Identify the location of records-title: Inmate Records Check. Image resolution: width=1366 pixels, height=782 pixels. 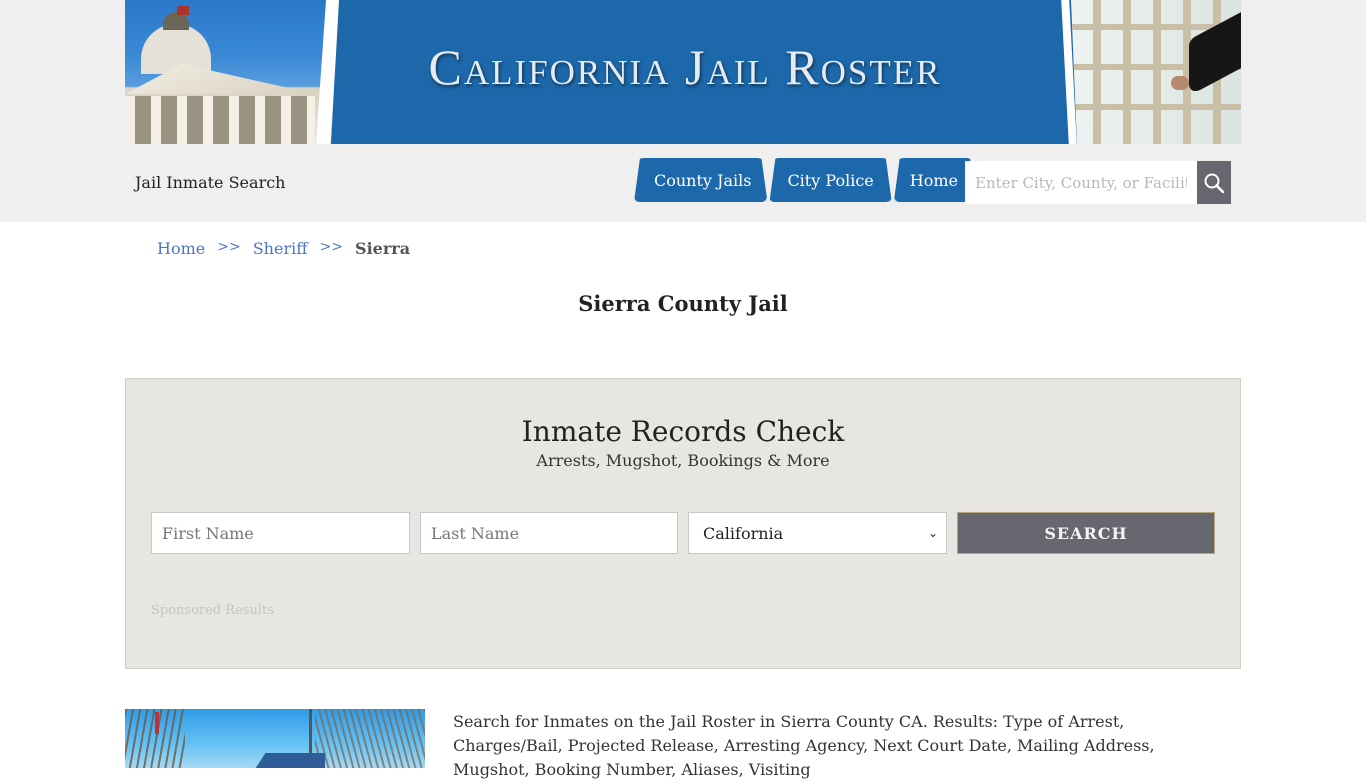
(683, 431).